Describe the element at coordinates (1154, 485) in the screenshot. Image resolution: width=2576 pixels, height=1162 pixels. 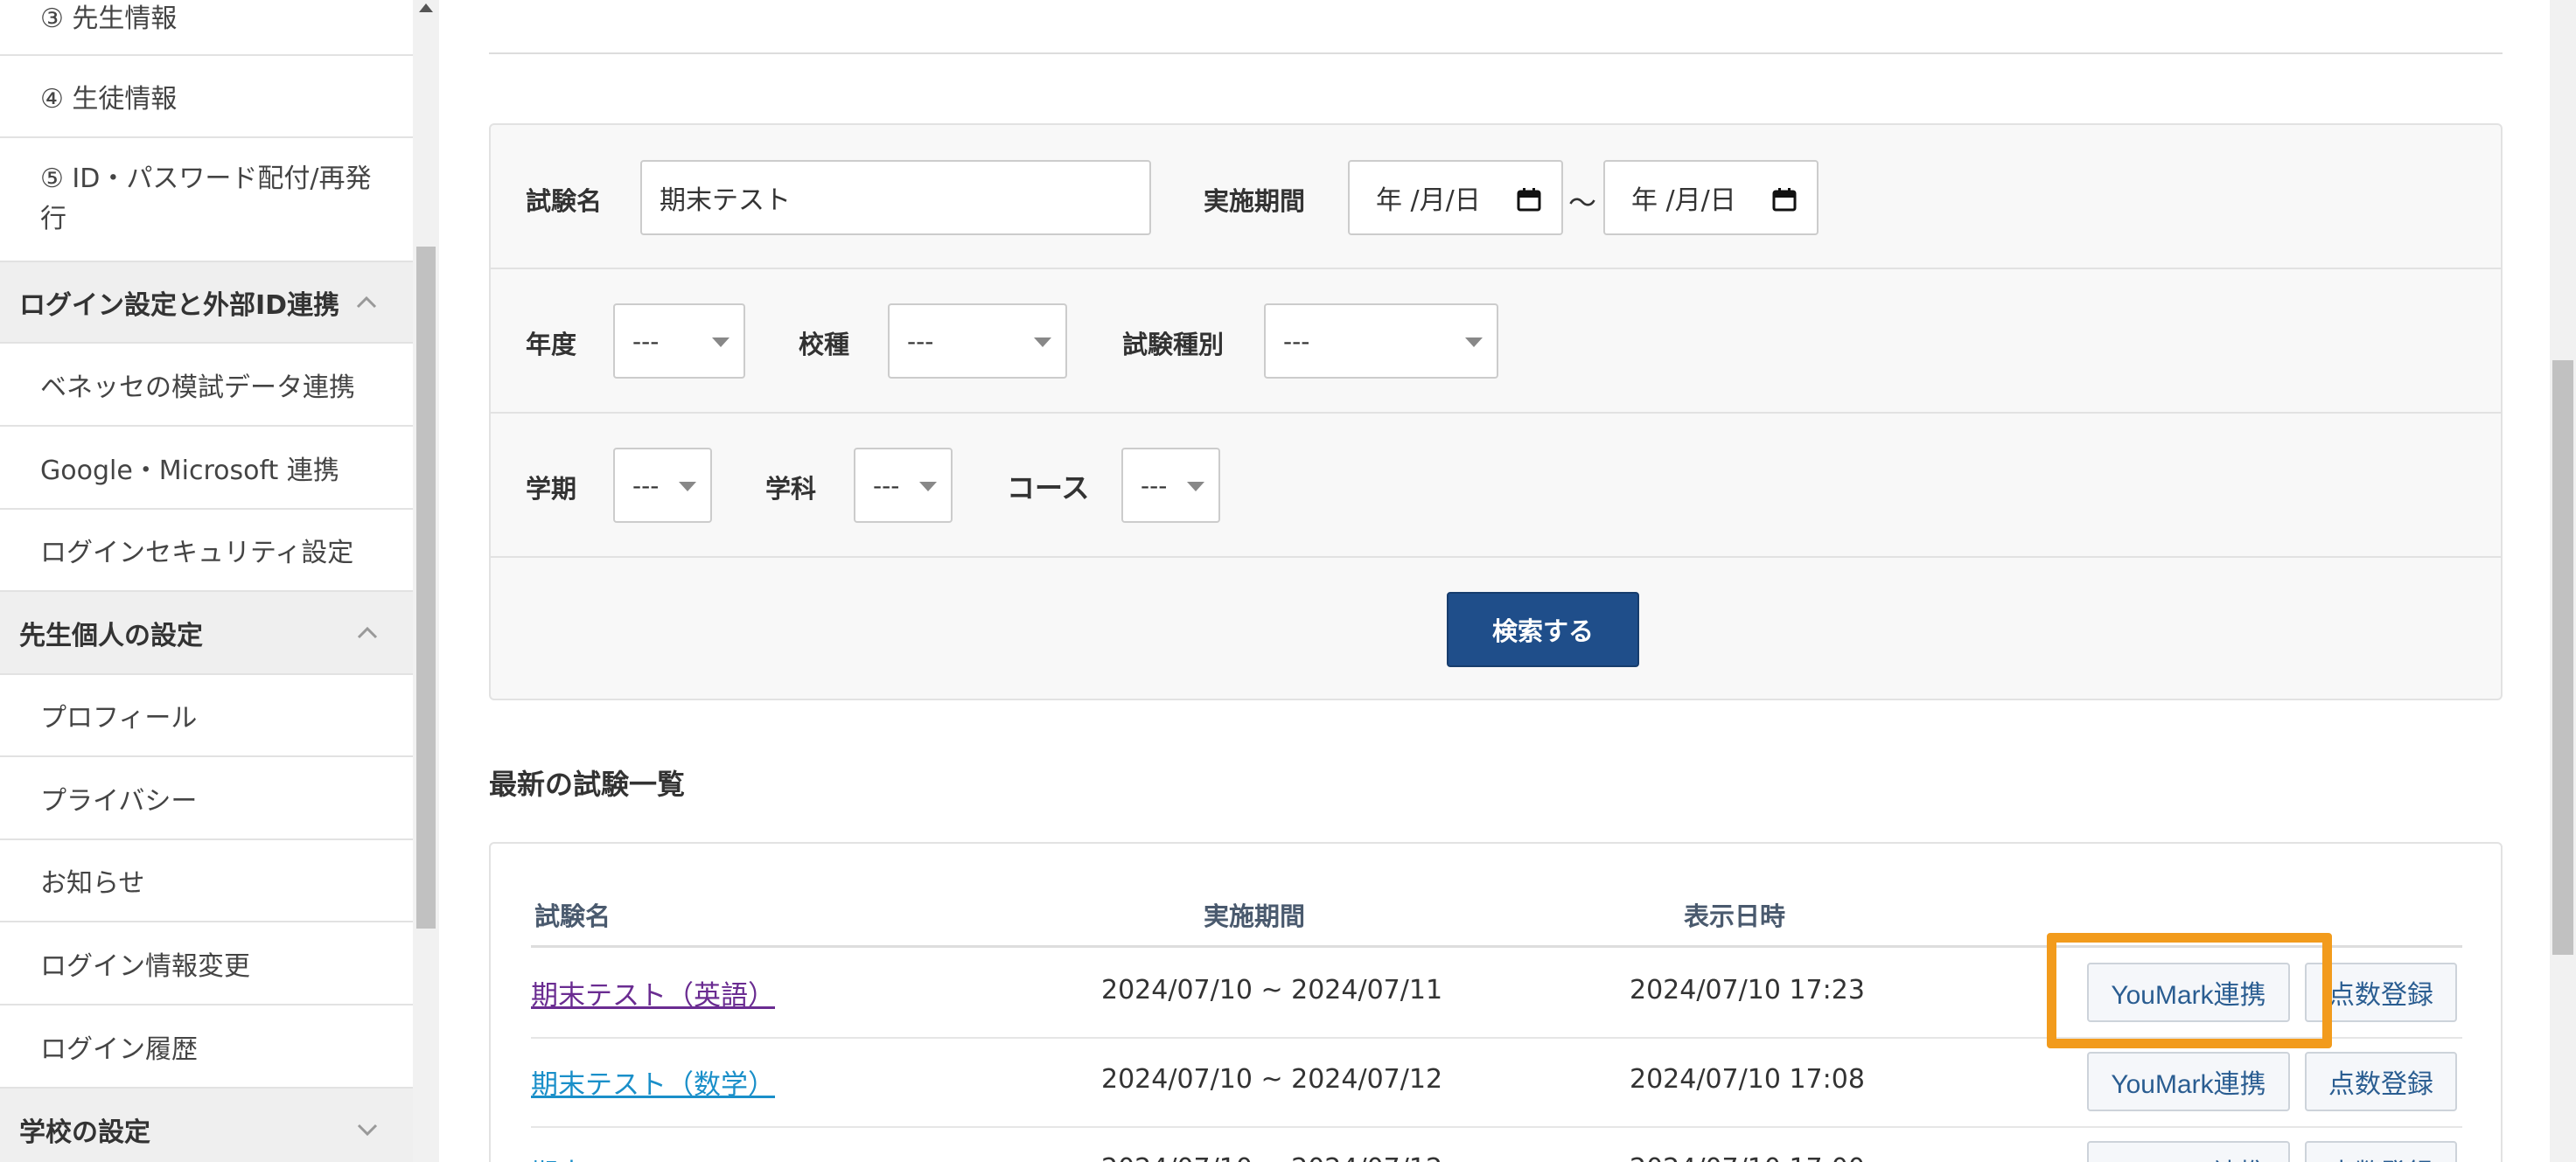
I see `course-select-value: ---` at that location.